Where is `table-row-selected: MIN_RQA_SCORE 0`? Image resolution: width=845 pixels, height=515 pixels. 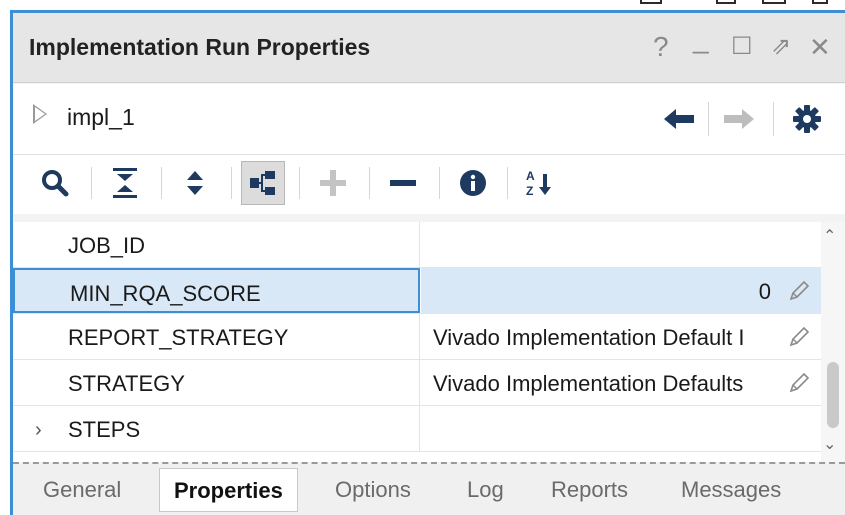
table-row-selected: MIN_RQA_SCORE 0 is located at coordinates (417, 291).